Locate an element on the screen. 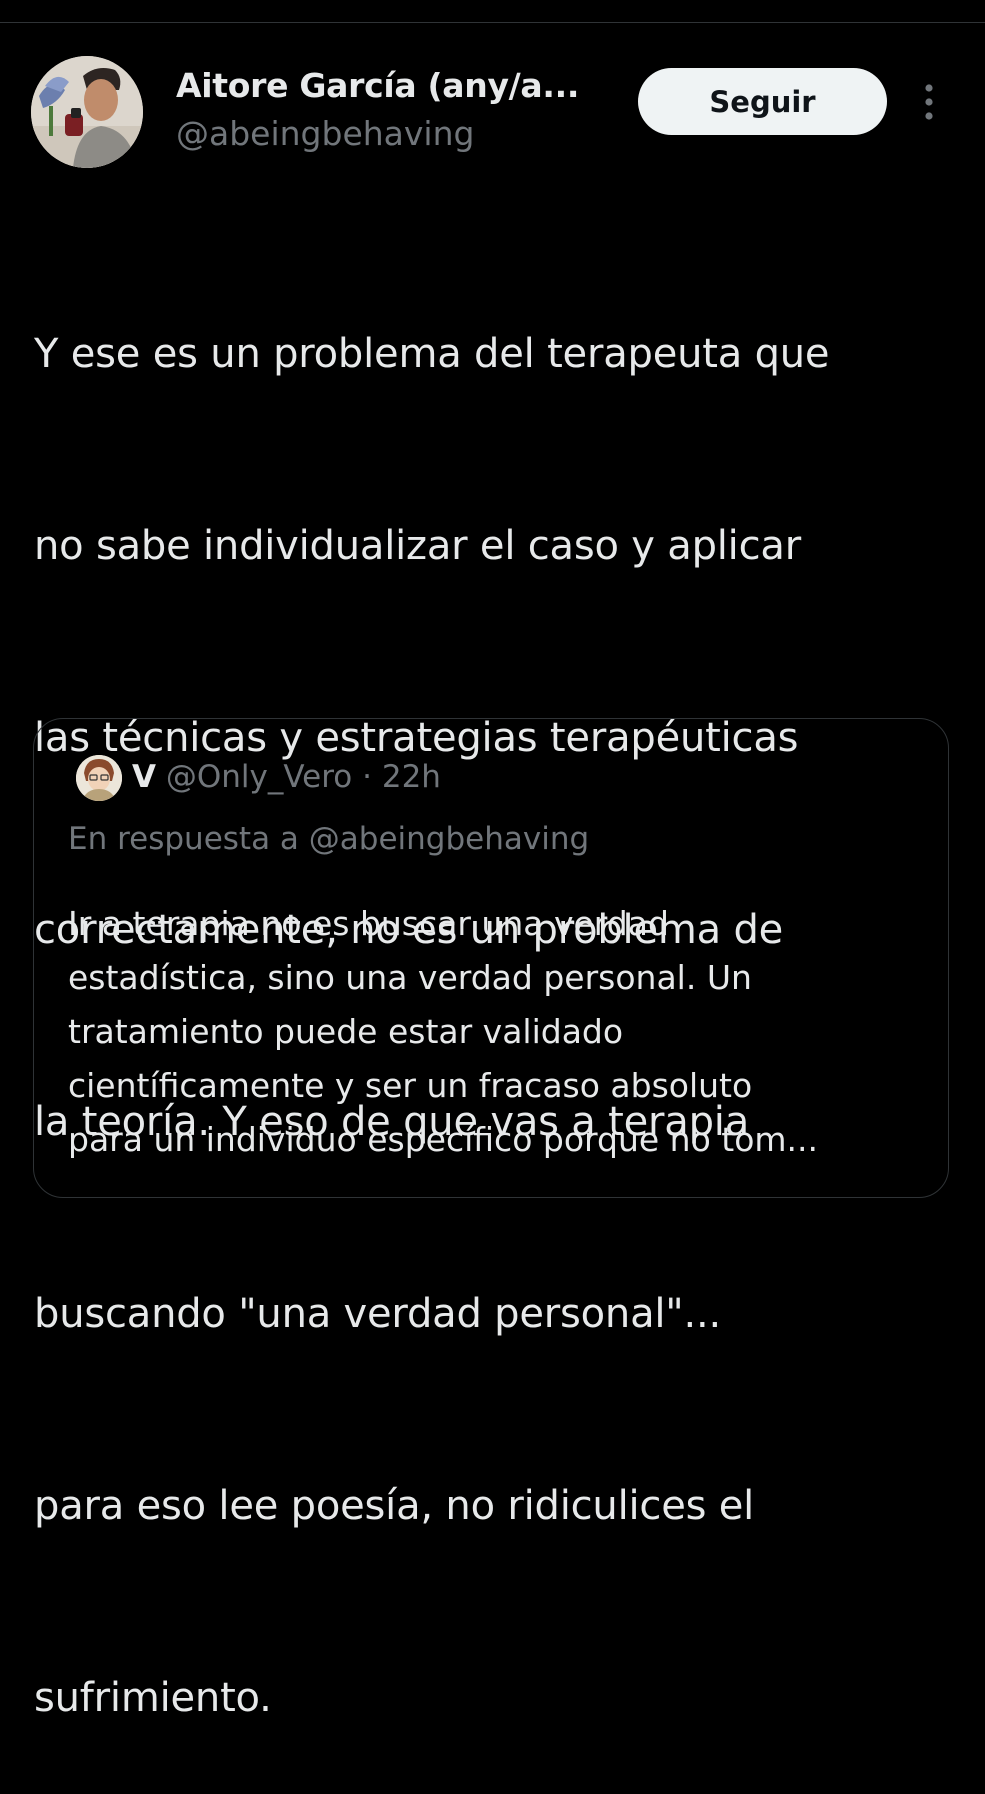 This screenshot has width=985, height=1794. author-avatar is located at coordinates (87, 112).